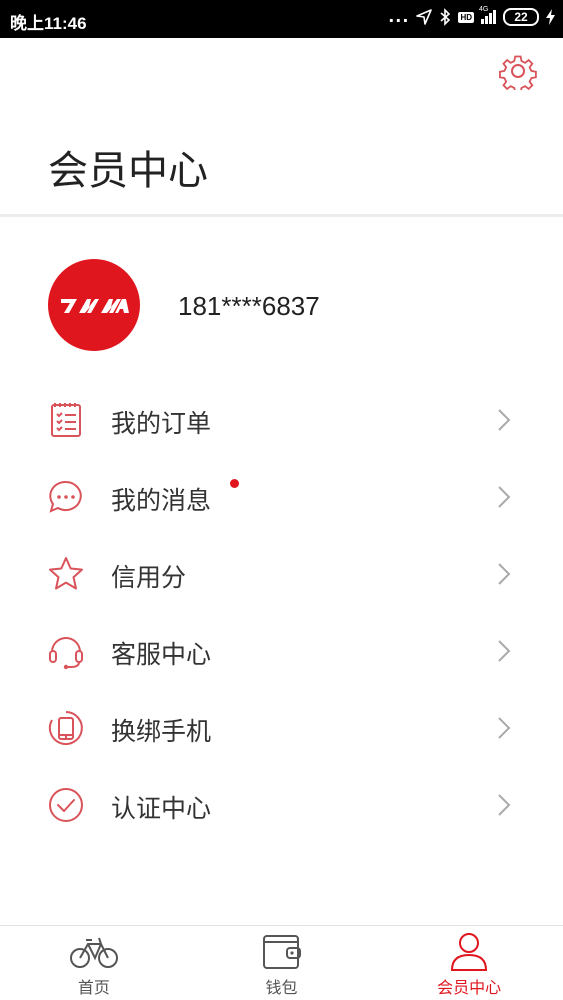  What do you see at coordinates (161, 731) in the screenshot?
I see `menu-label-change-phone: 换绑手机` at bounding box center [161, 731].